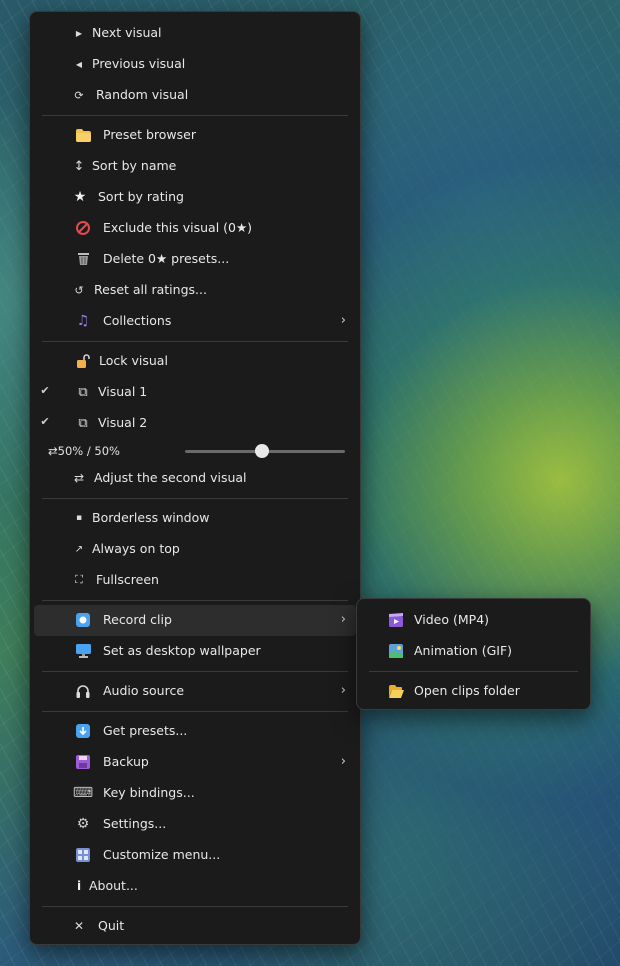  I want to click on info-icon: i, so click(79, 886).